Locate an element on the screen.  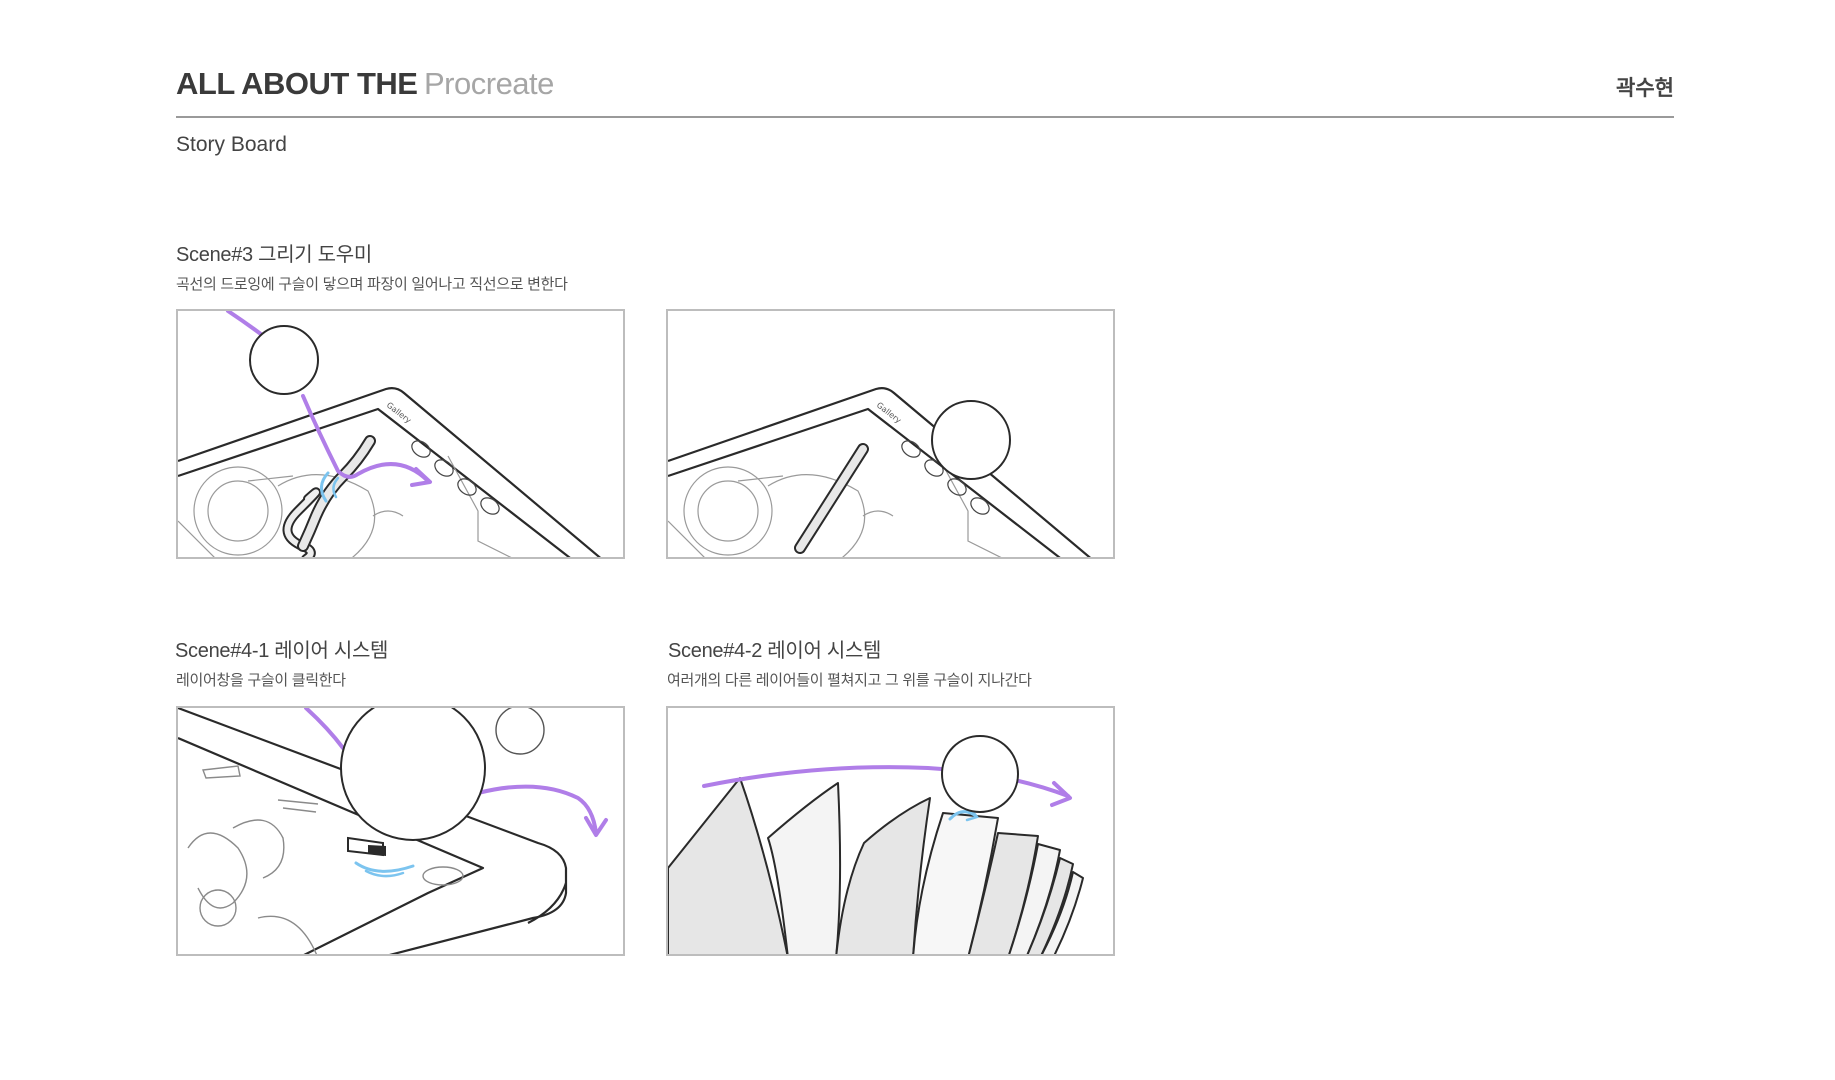
scene-4-2-description: 여러개의 다른 레이어들이 펼쳐지고 그 위를 구슬이 지나간다 is located at coordinates (849, 680).